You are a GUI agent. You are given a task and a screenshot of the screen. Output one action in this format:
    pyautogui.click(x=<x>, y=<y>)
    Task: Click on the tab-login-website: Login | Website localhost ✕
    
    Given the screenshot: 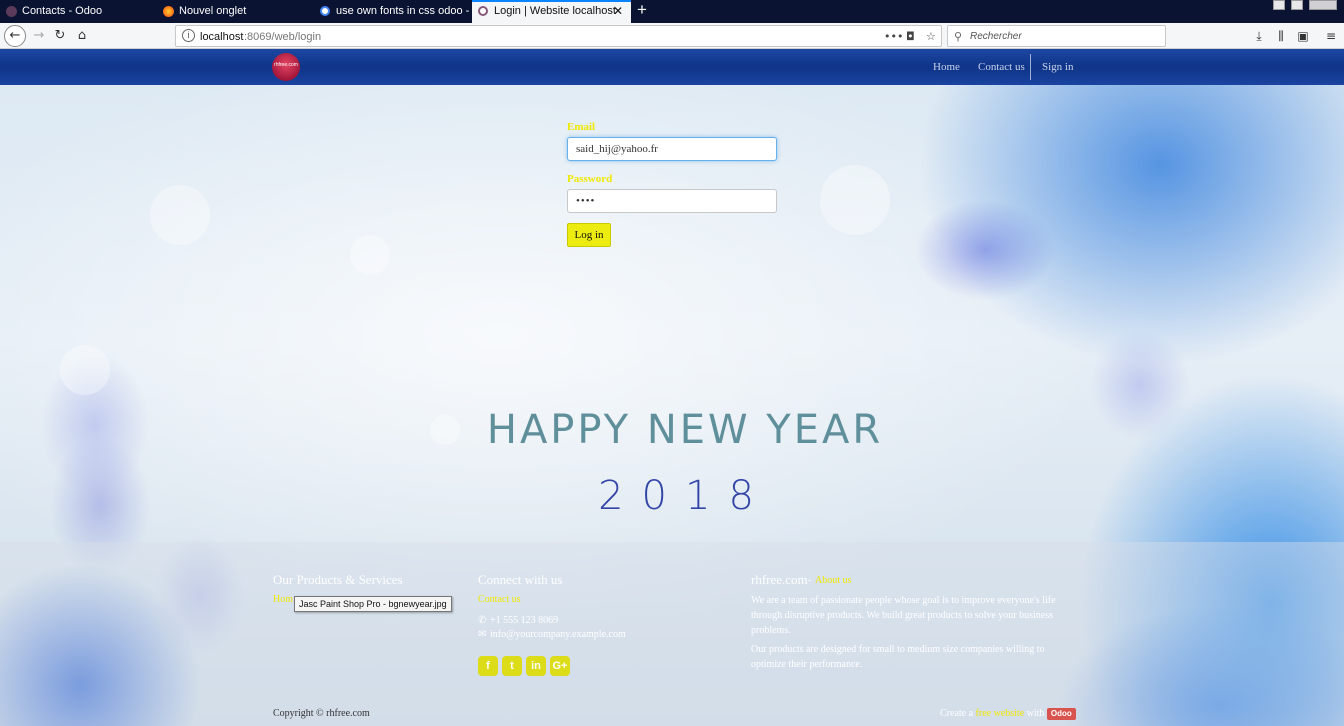 What is the action you would take?
    pyautogui.click(x=551, y=11)
    